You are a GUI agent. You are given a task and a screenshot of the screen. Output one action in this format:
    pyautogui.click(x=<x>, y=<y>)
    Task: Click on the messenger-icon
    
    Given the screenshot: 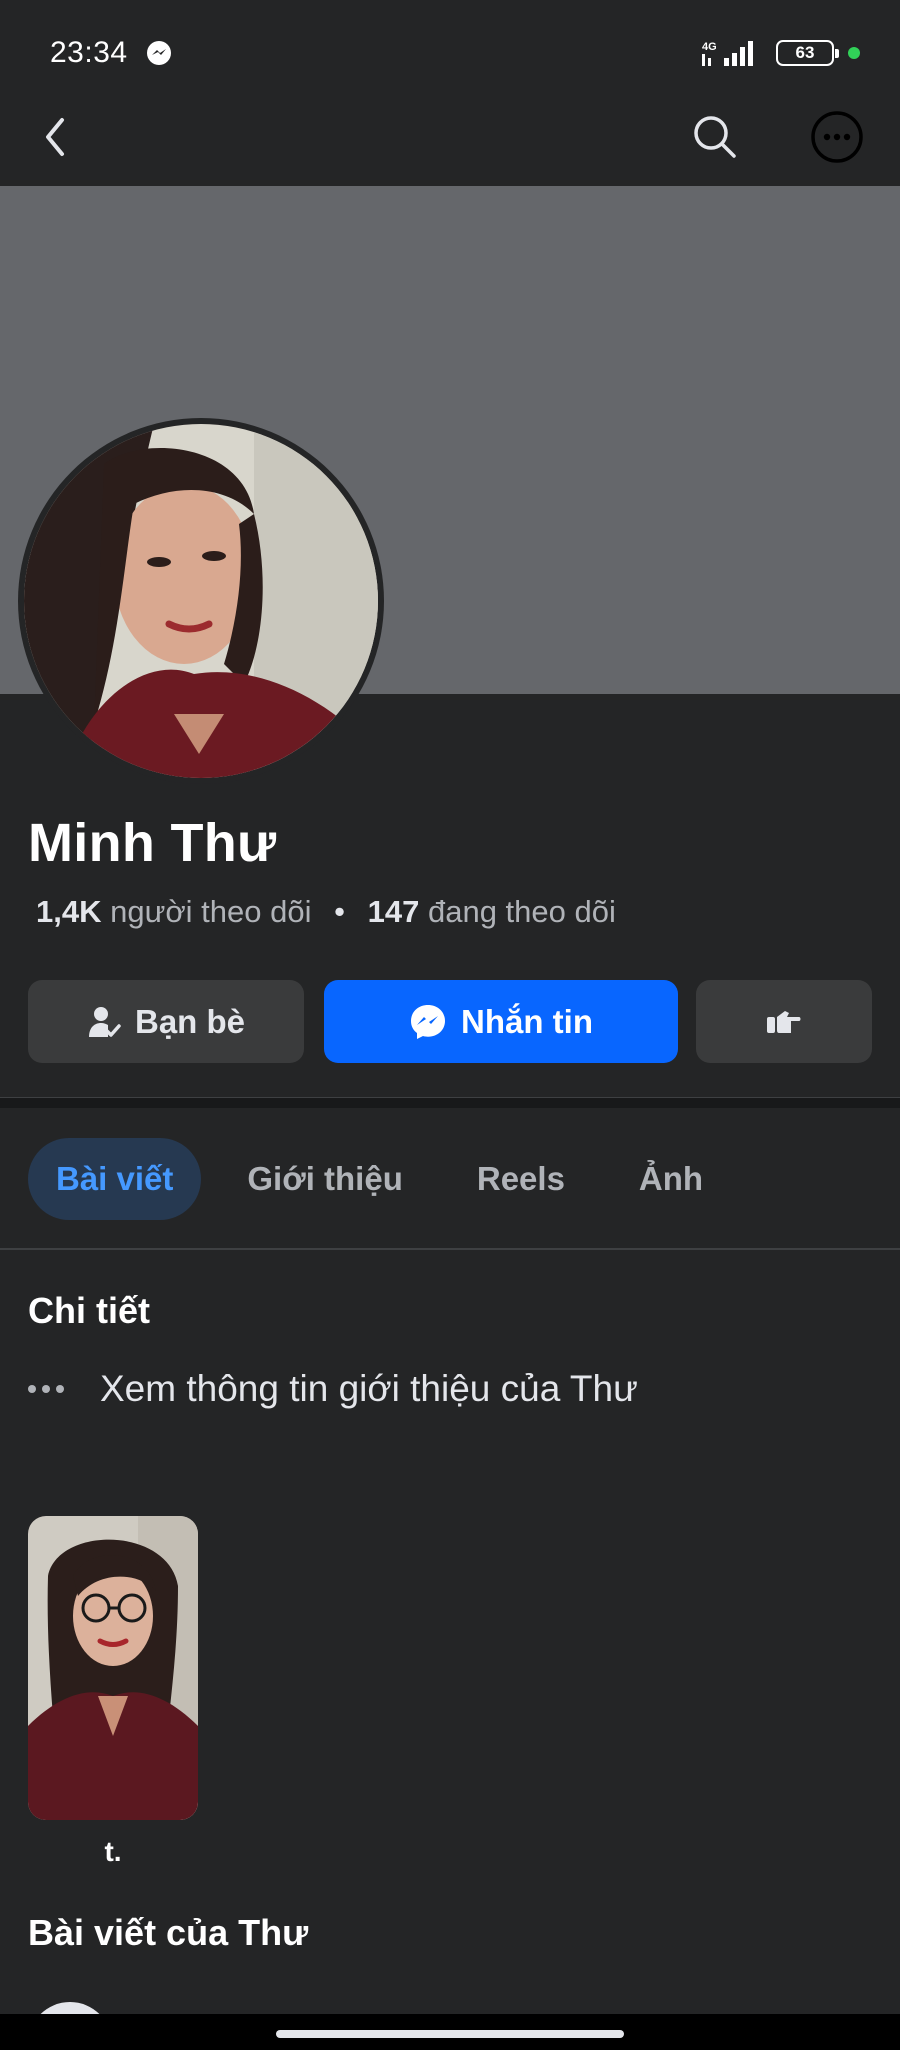 What is the action you would take?
    pyautogui.click(x=428, y=1021)
    